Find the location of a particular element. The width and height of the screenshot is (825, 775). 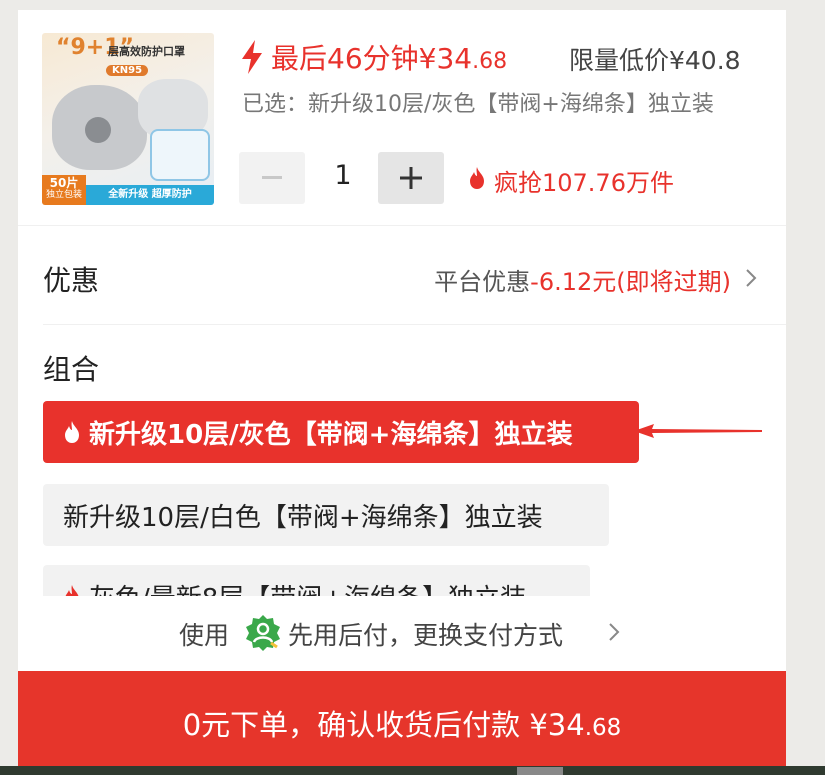

thumb-banner: 全新升级 超厚防护 is located at coordinates (150, 195).